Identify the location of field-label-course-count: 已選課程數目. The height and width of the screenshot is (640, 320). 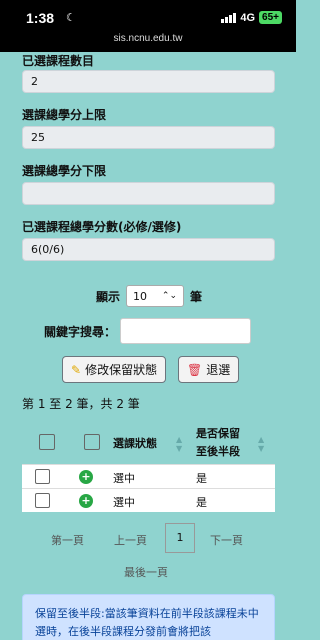
(58, 61).